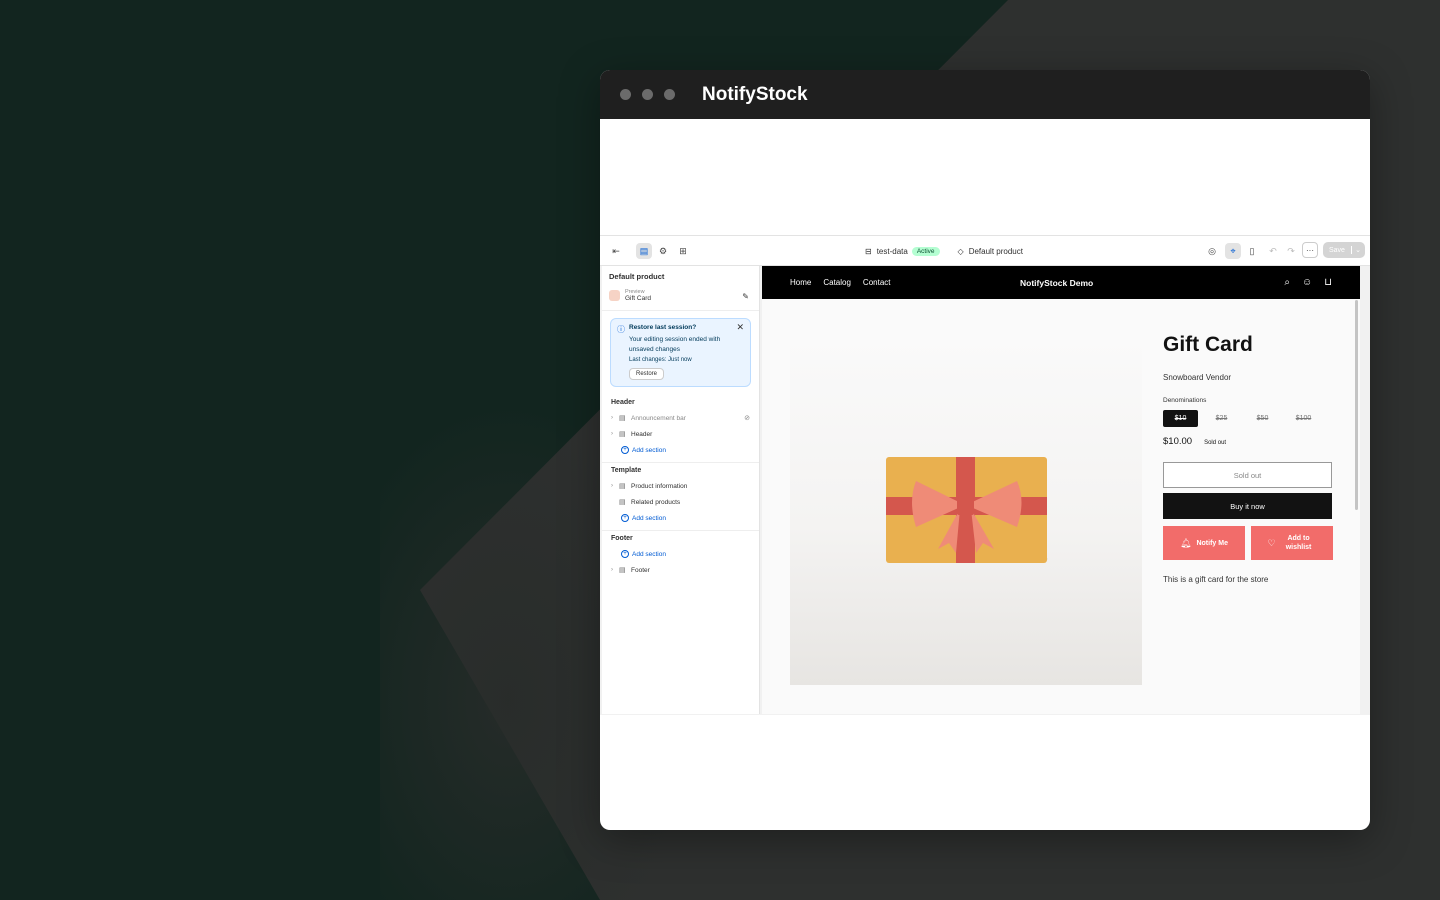 This screenshot has width=1440, height=900. Describe the element at coordinates (877, 282) in the screenshot. I see `nav-contact: Contact` at that location.